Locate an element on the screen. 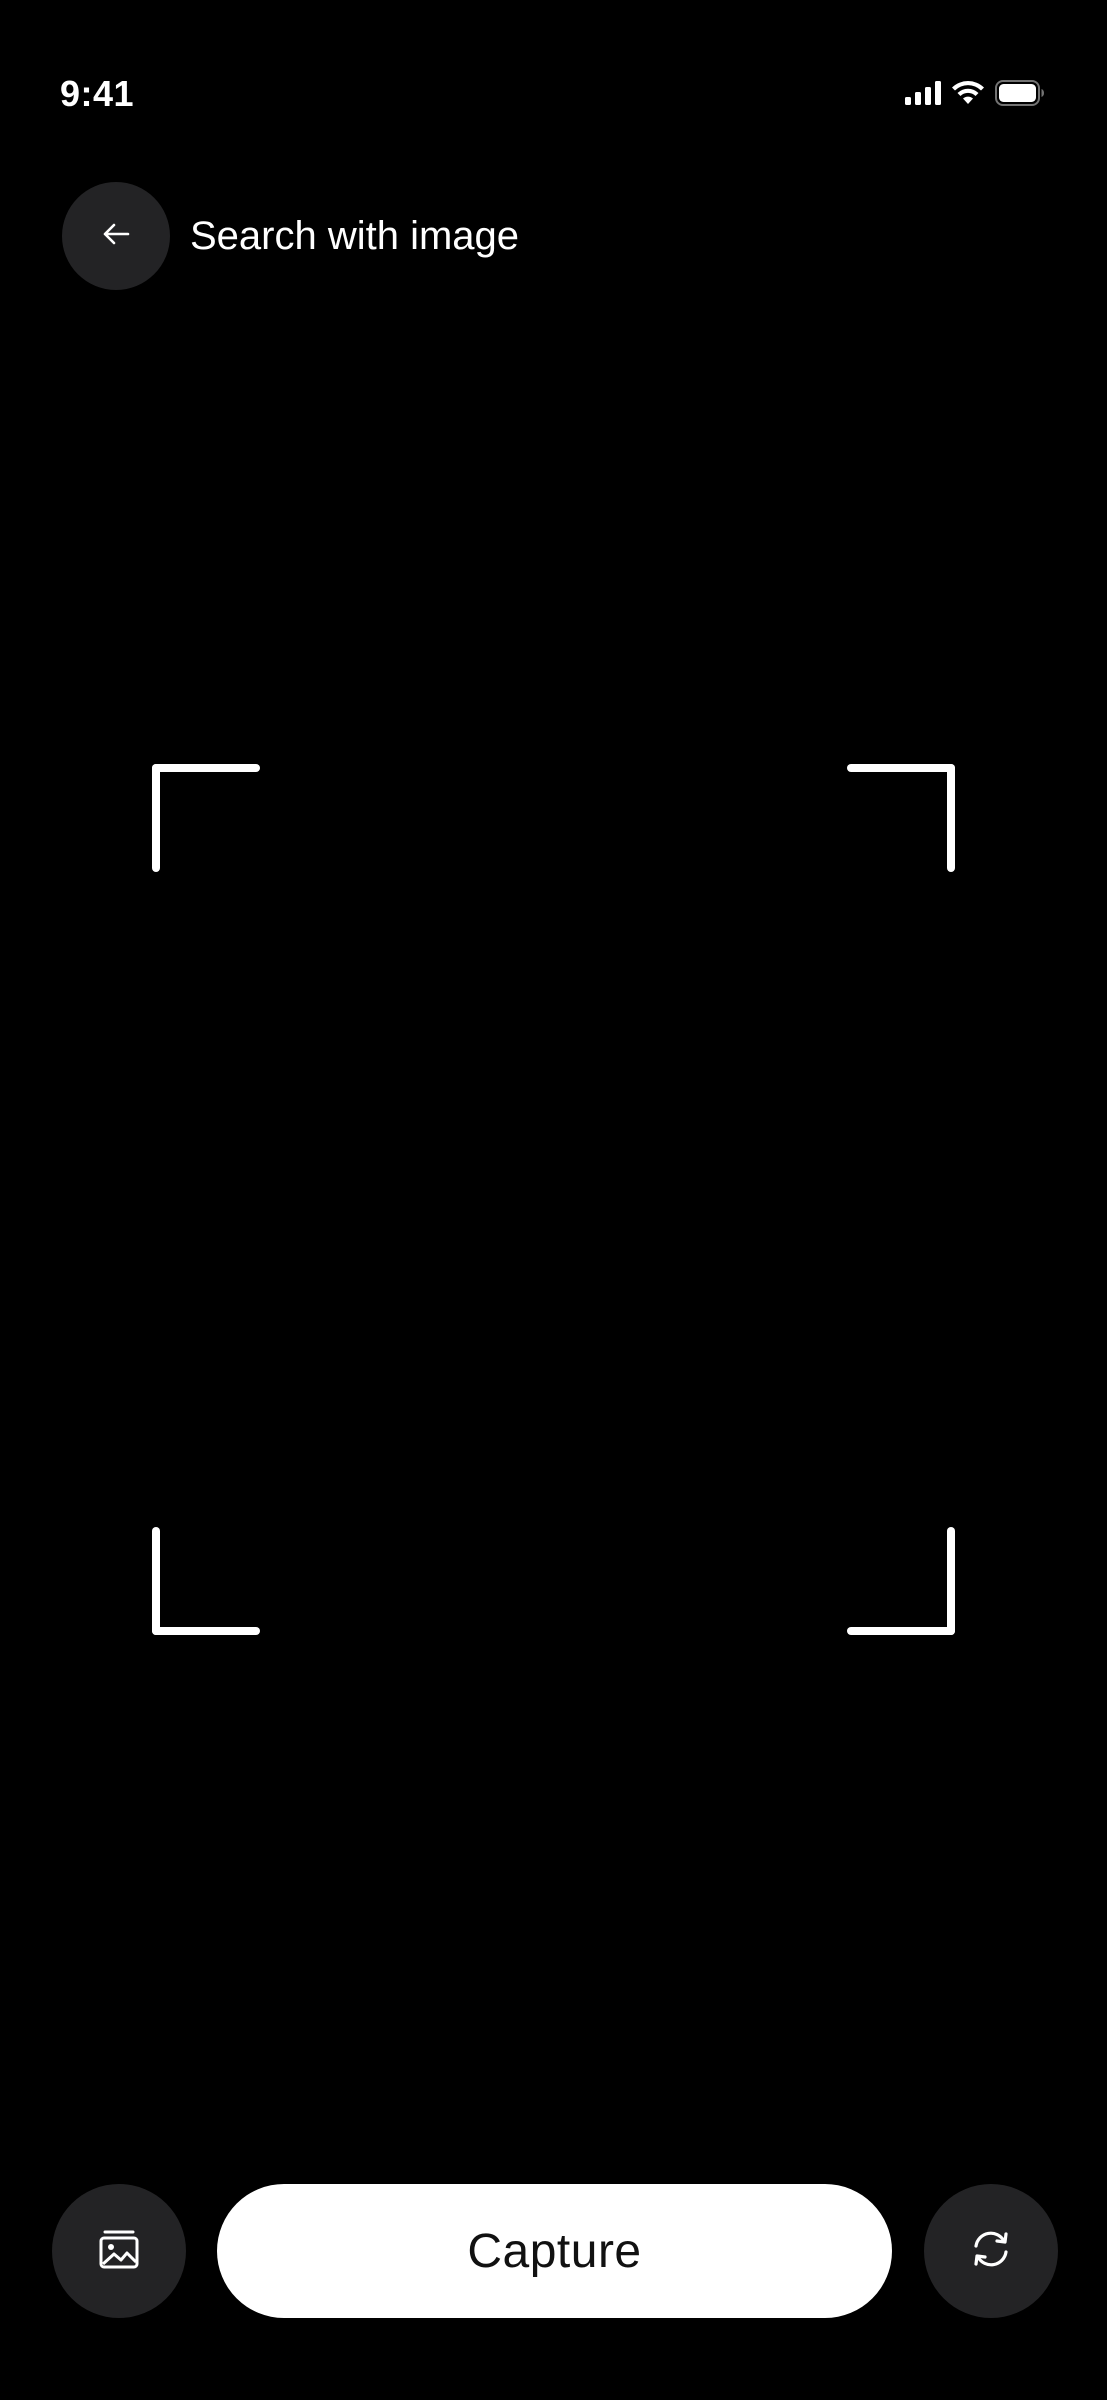 The image size is (1107, 2400). status-icons is located at coordinates (975, 95).